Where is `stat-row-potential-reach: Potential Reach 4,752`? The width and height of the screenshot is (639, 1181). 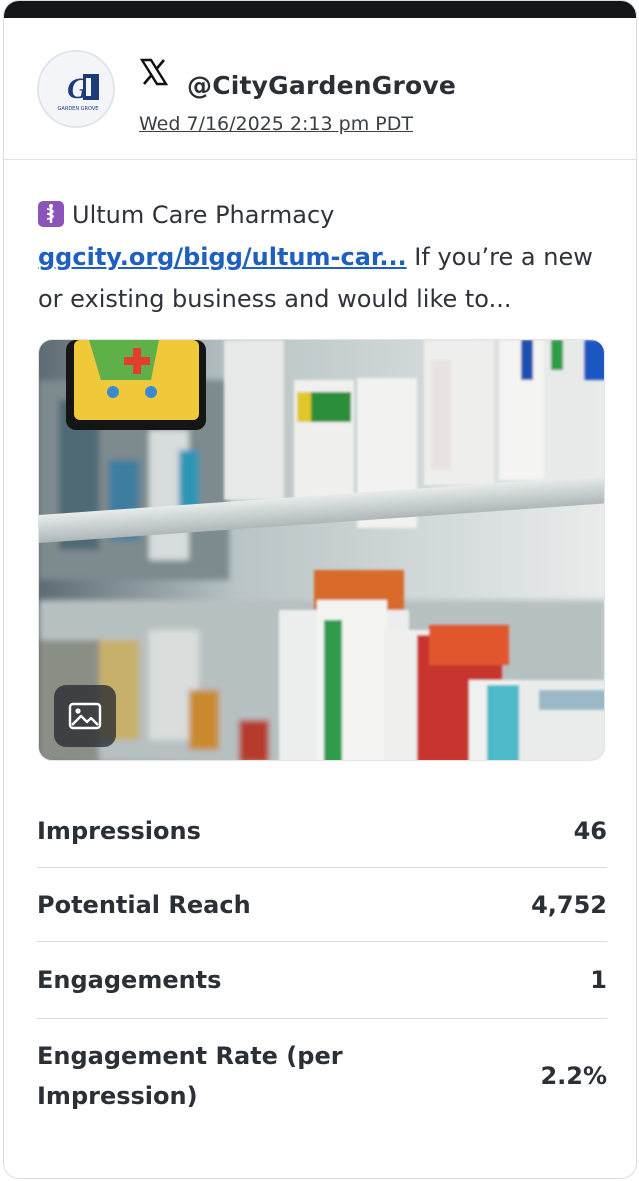 stat-row-potential-reach: Potential Reach 4,752 is located at coordinates (322, 905).